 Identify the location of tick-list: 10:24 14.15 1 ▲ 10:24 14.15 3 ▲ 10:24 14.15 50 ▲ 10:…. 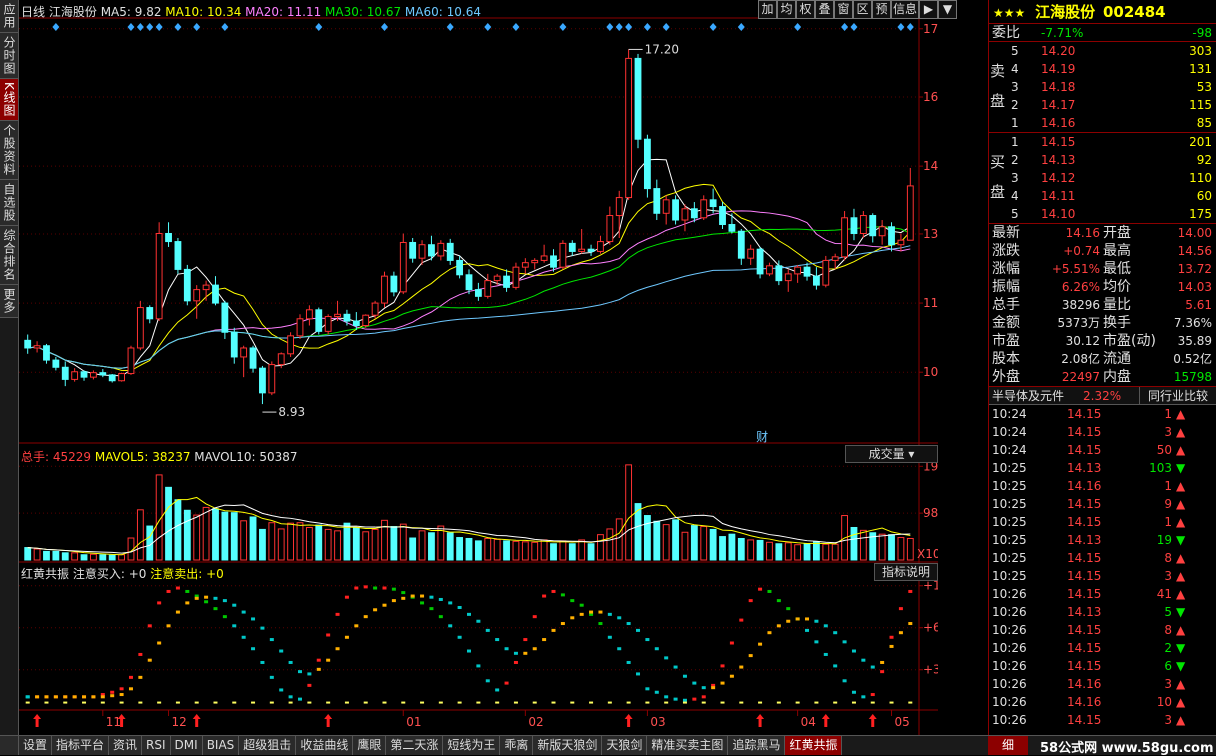
(1102, 567).